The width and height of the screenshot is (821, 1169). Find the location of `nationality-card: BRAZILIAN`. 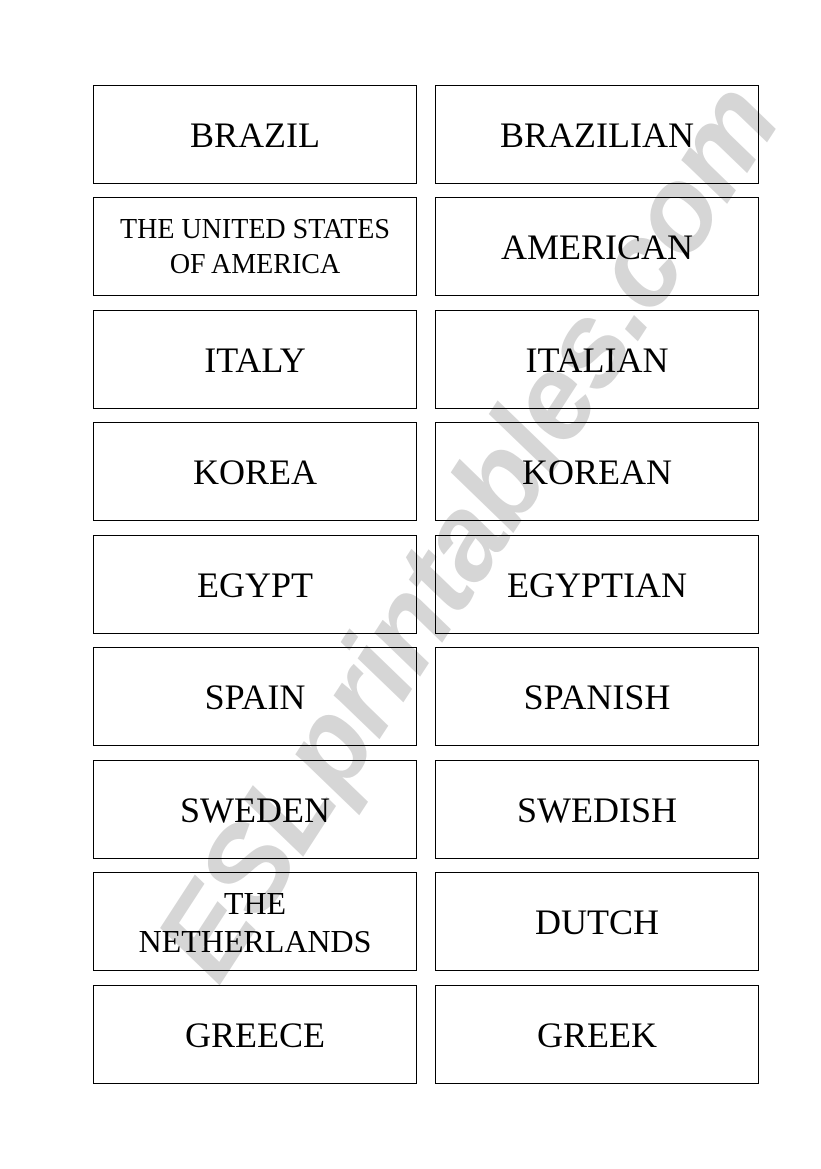

nationality-card: BRAZILIAN is located at coordinates (597, 134).